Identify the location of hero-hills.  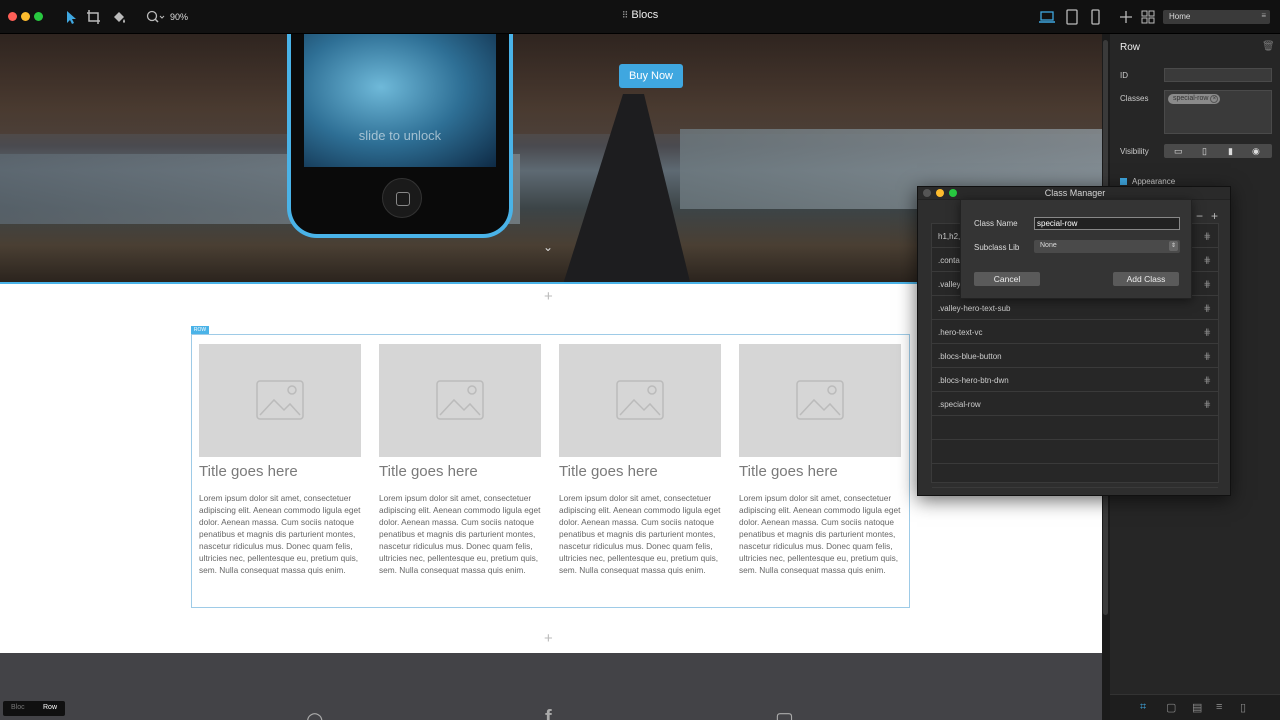
(551, 84).